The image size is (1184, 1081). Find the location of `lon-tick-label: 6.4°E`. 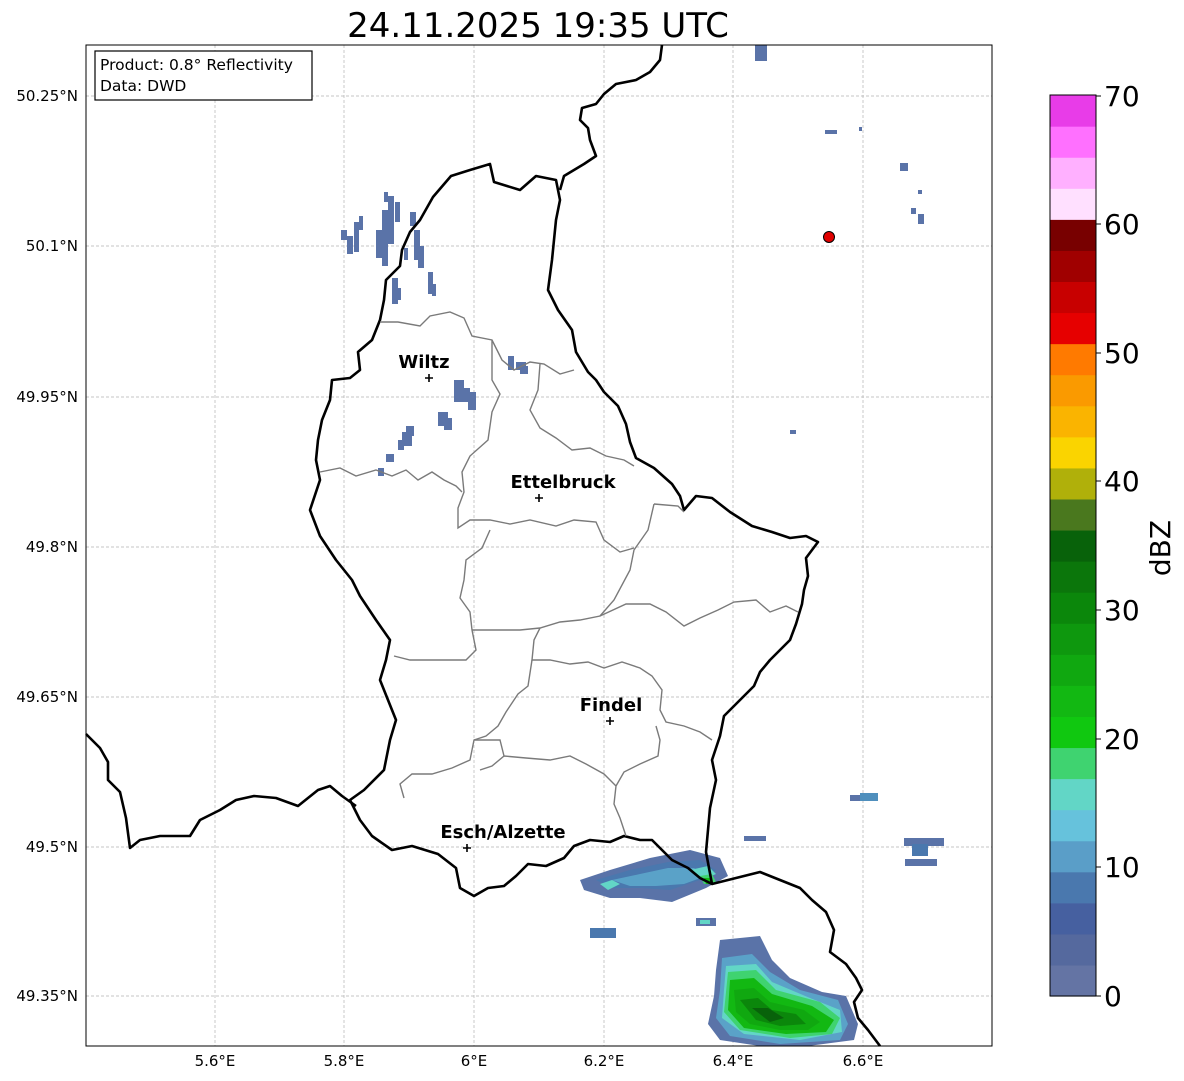

lon-tick-label: 6.4°E is located at coordinates (733, 1061).